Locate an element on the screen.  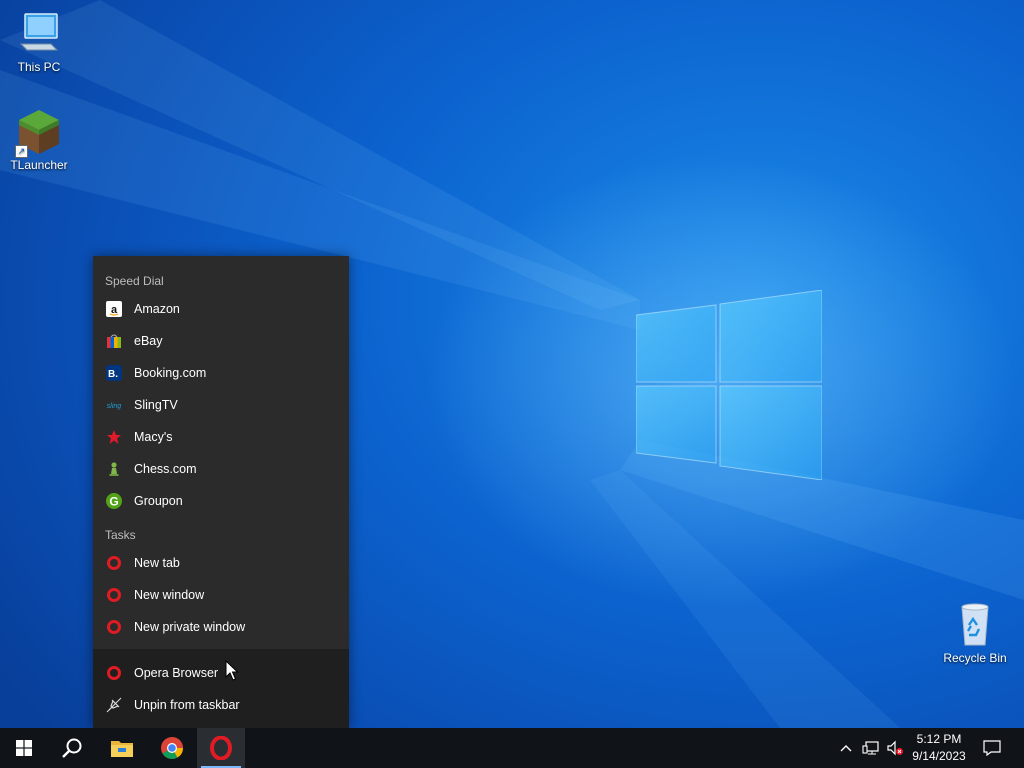
taskbar-opera is located at coordinates (221, 748).